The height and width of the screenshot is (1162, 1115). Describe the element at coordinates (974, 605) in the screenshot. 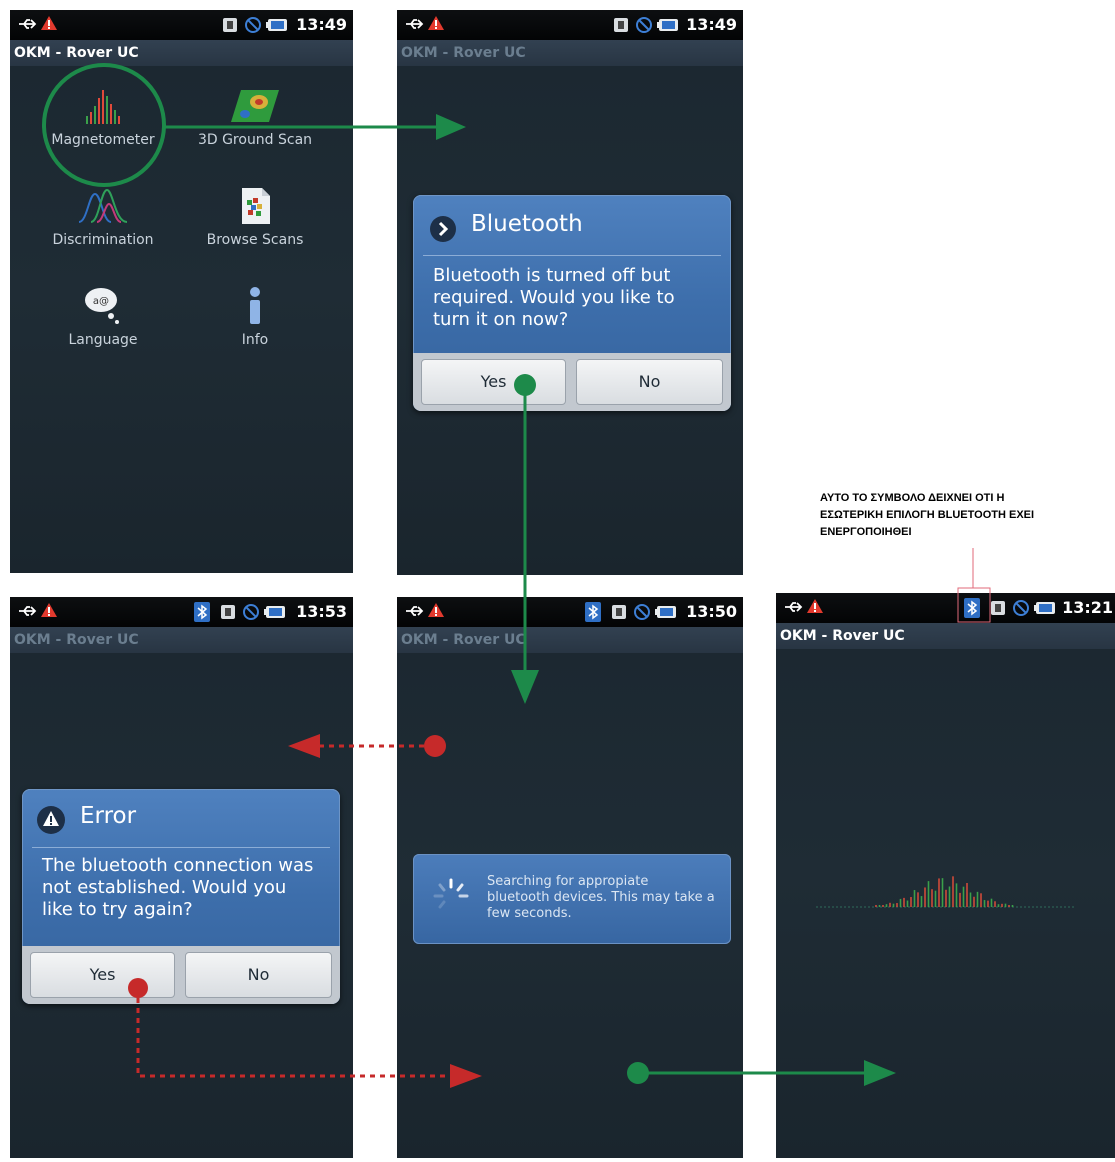

I see `annotation-highlight-box` at that location.